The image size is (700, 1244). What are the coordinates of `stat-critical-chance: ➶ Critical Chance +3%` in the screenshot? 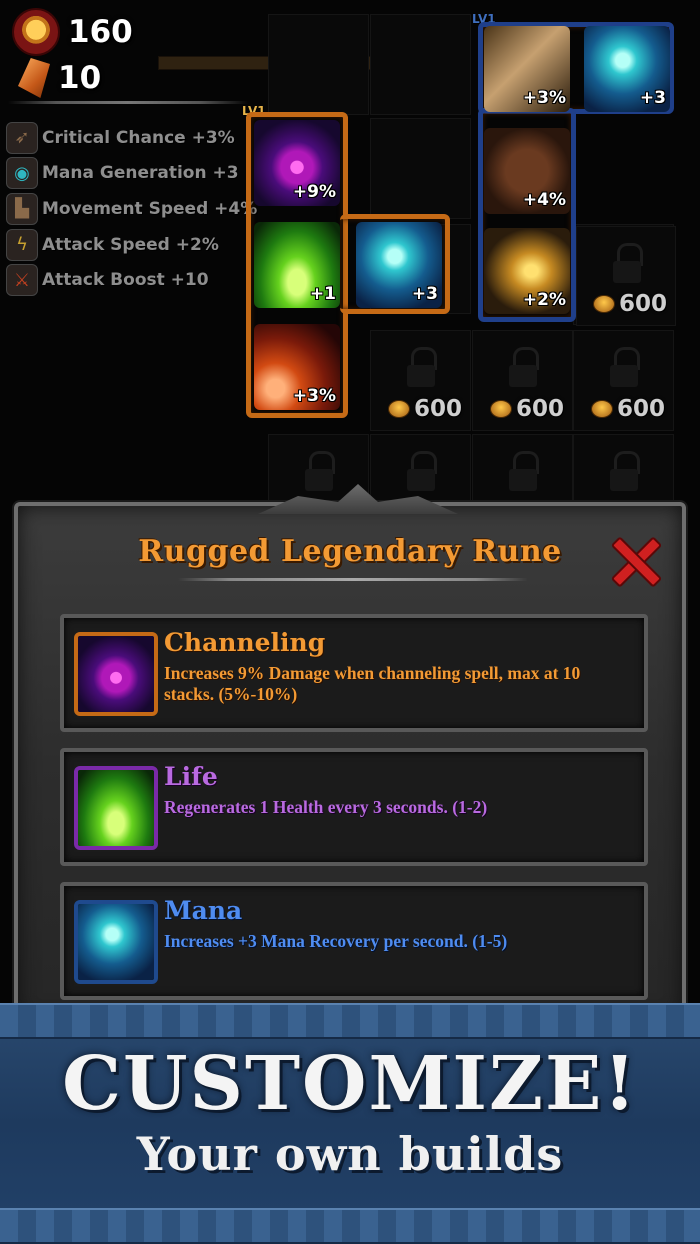 It's located at (131, 138).